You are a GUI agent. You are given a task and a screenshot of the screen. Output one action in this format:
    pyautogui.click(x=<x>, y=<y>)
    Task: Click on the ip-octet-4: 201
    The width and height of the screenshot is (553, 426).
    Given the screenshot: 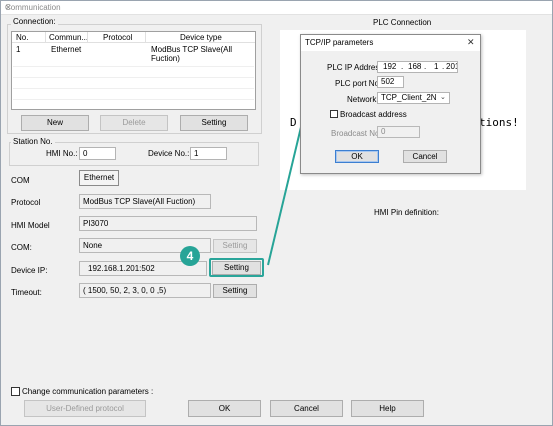 What is the action you would take?
    pyautogui.click(x=451, y=66)
    